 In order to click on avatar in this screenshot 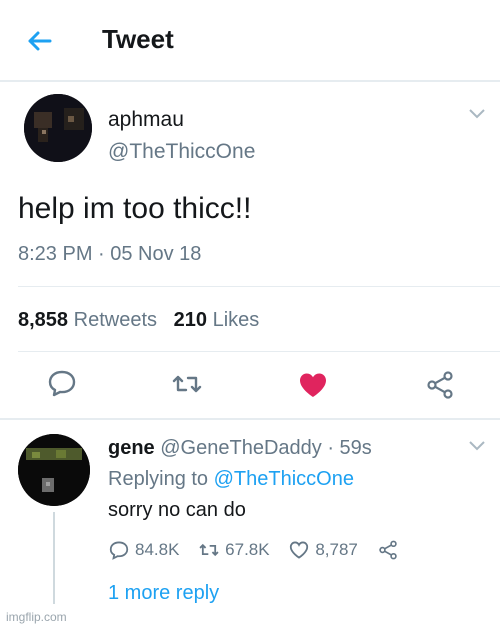, I will do `click(58, 128)`.